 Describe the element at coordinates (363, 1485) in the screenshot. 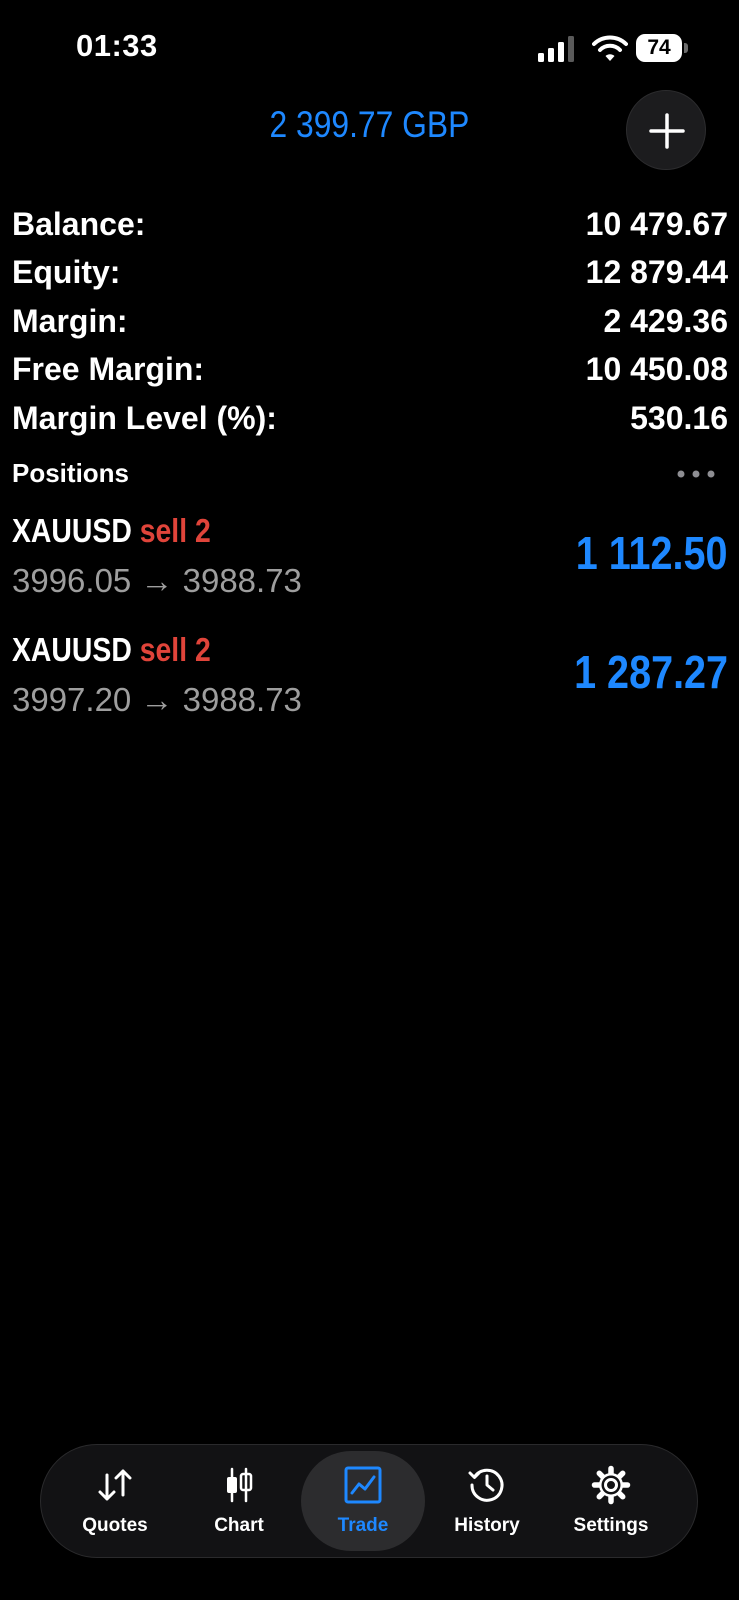

I see `trade-chart-icon` at that location.